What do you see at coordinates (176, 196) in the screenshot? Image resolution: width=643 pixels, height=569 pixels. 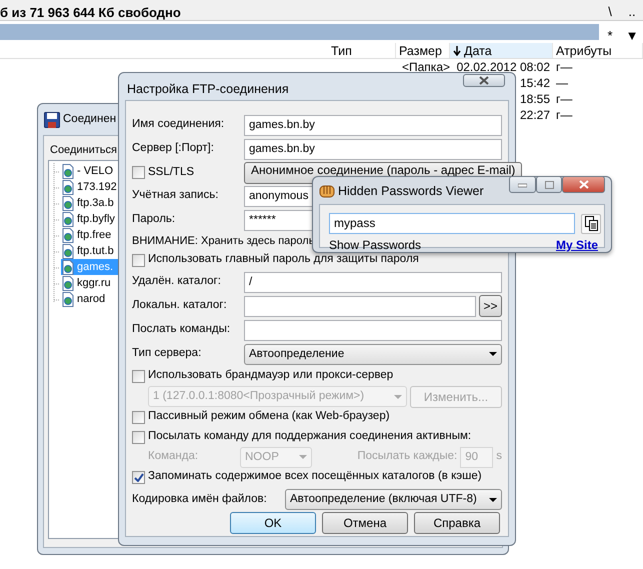 I see `field-label: Учётная запись:` at bounding box center [176, 196].